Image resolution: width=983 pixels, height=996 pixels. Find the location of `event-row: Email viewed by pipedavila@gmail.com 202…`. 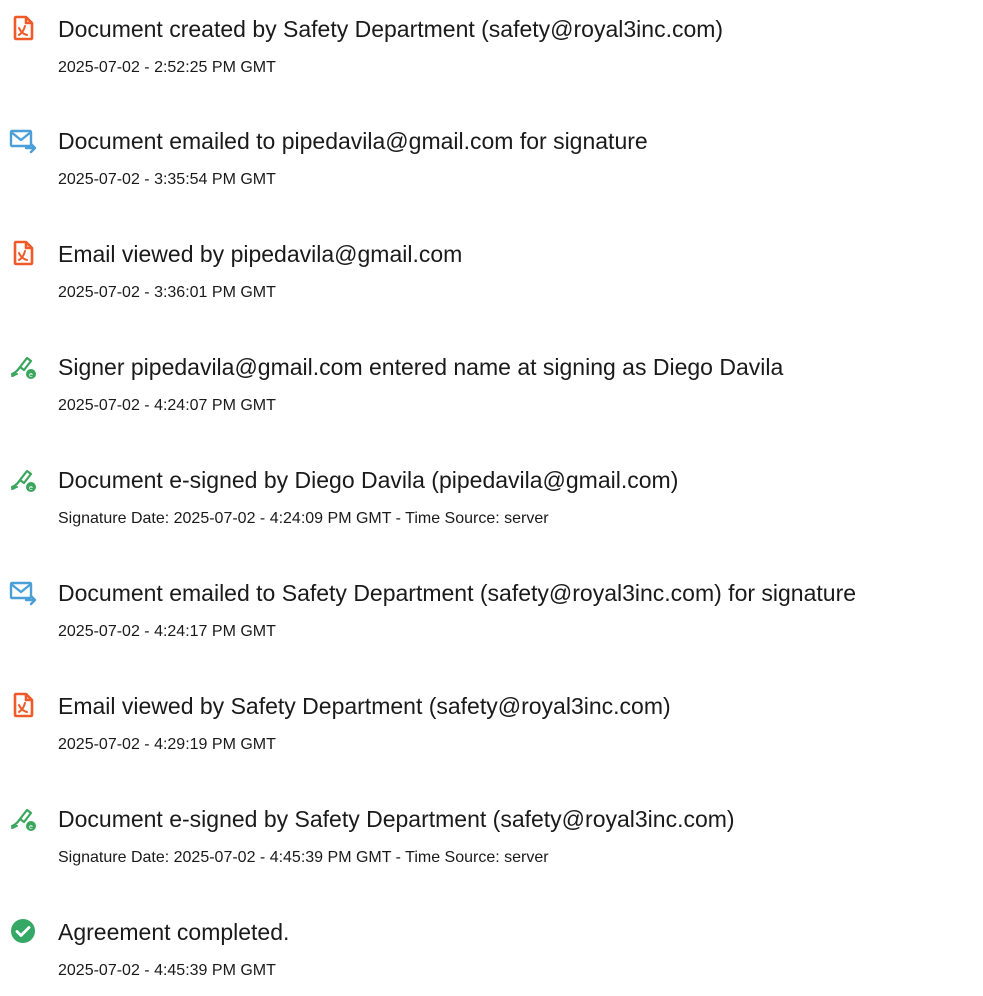

event-row: Email viewed by pipedavila@gmail.com 202… is located at coordinates (491, 265).